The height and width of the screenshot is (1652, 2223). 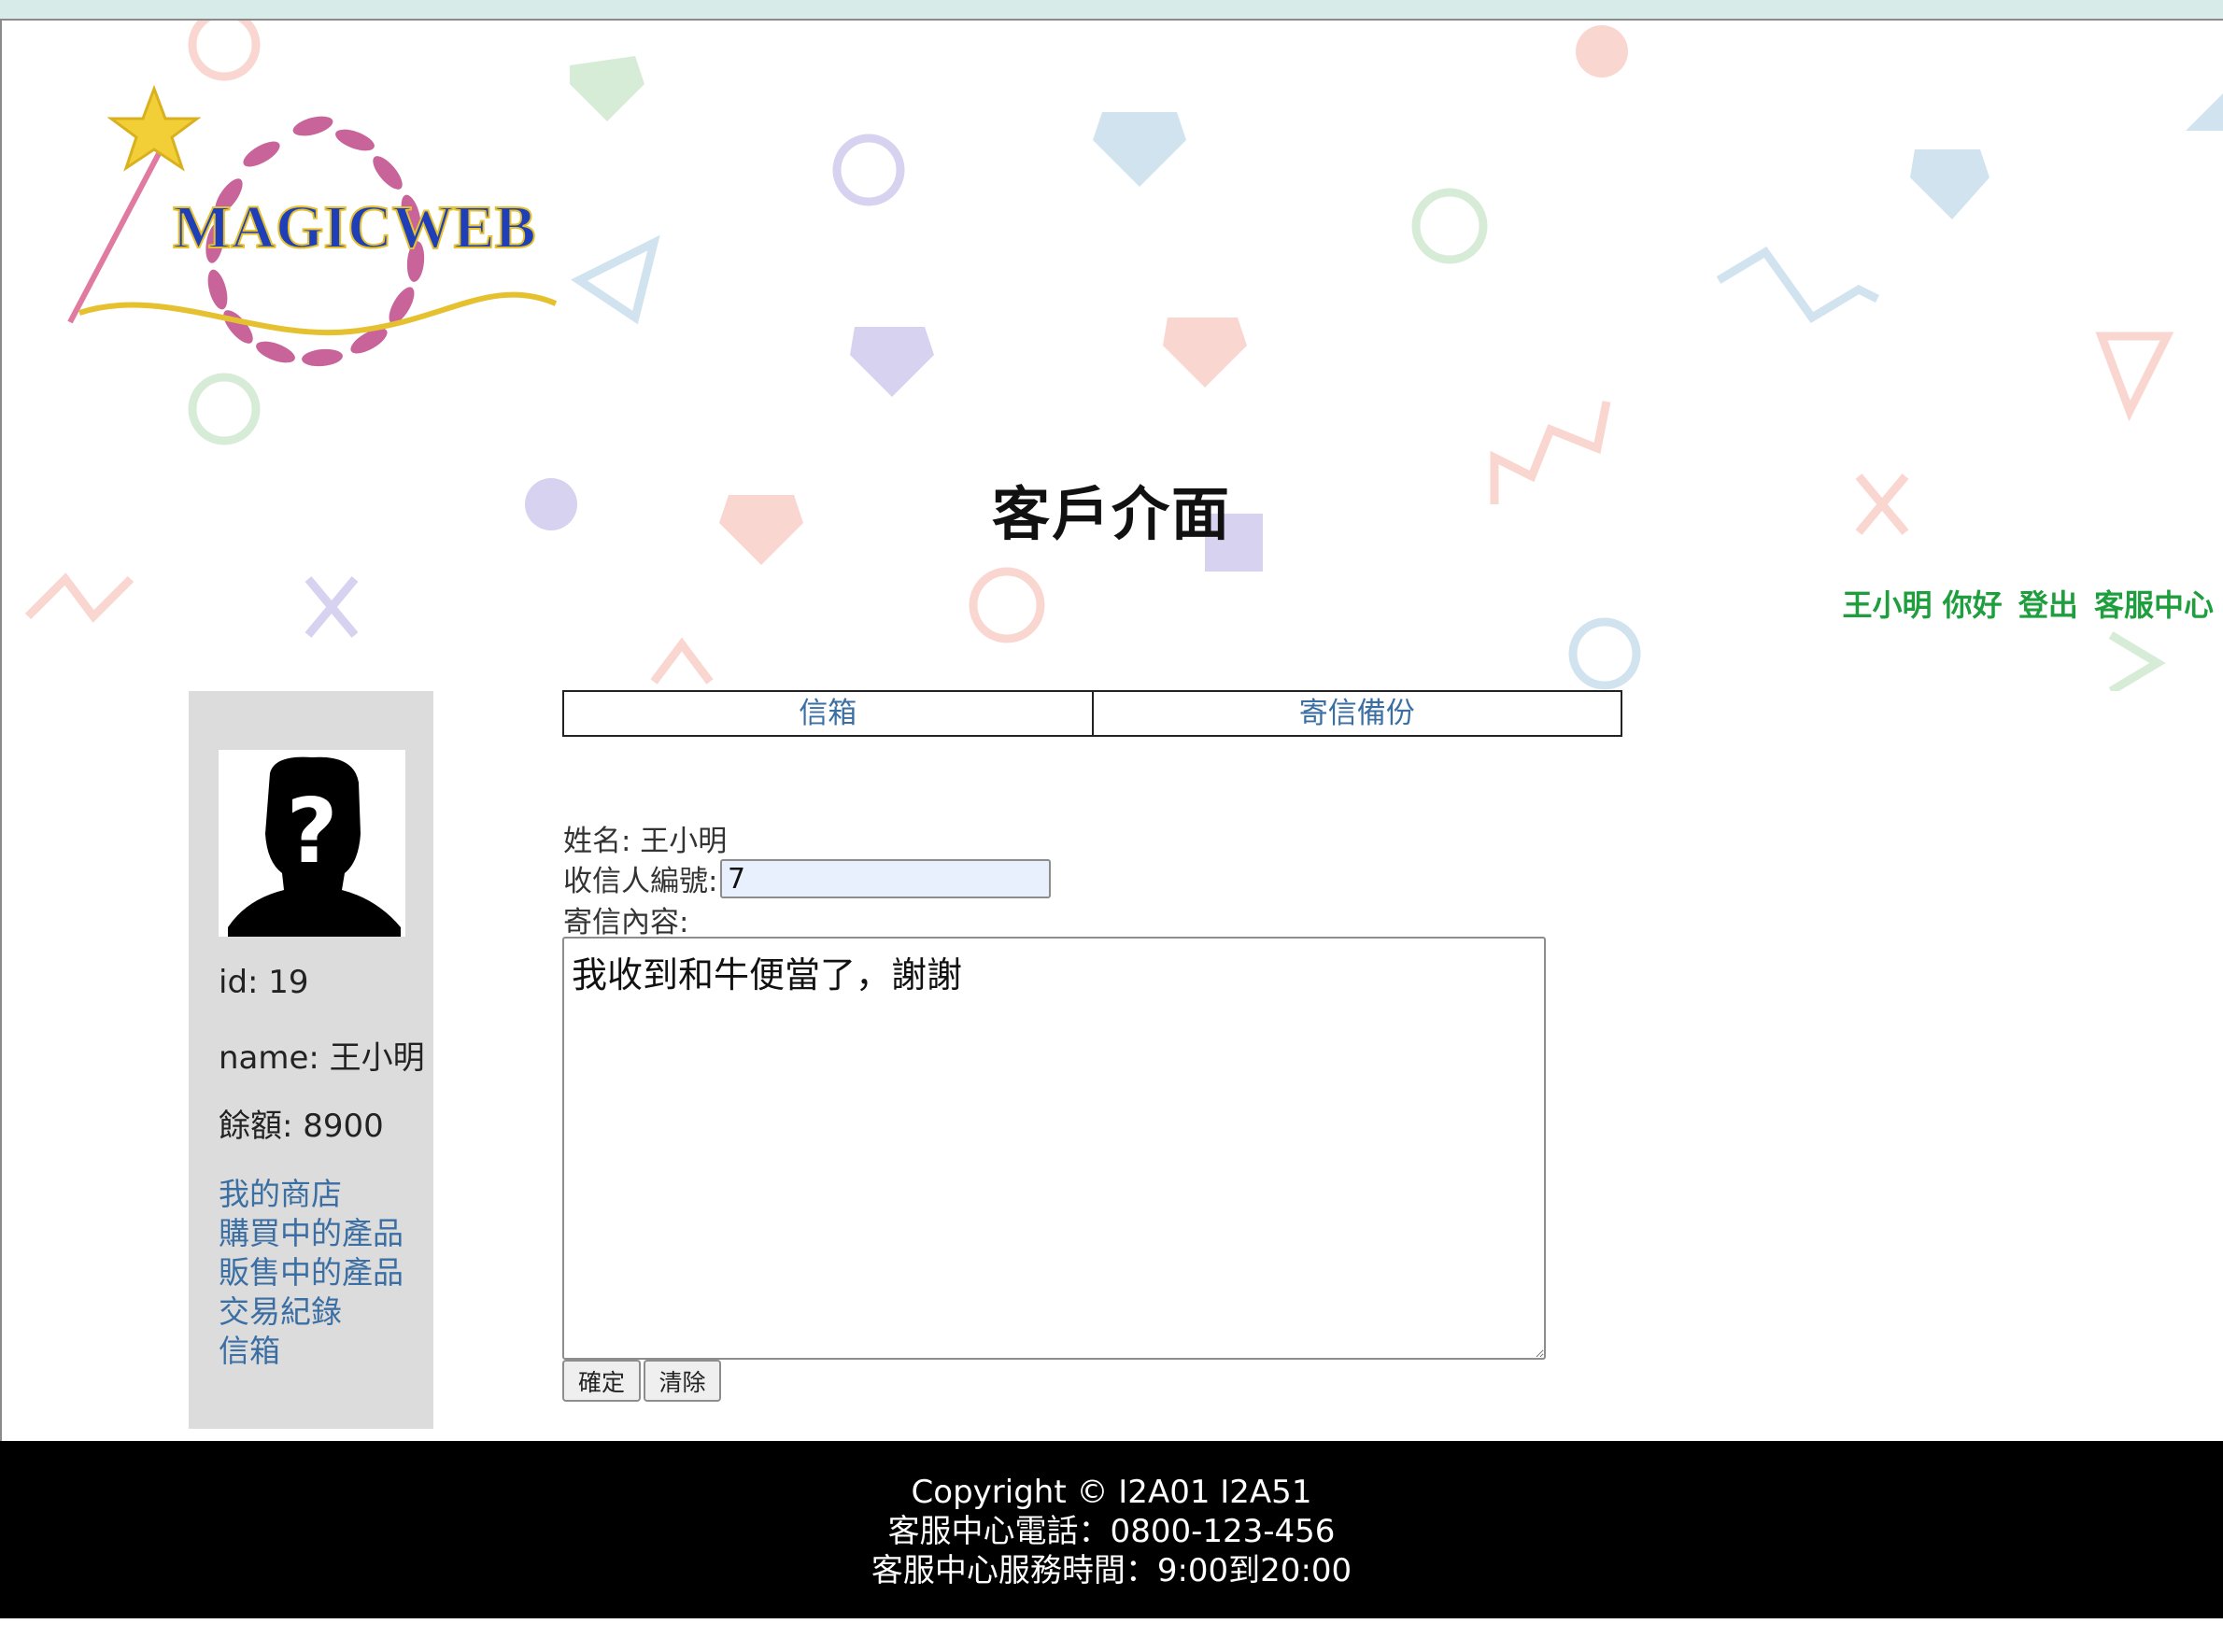 I want to click on logo-wordmark: MAGICWEB, so click(x=354, y=227).